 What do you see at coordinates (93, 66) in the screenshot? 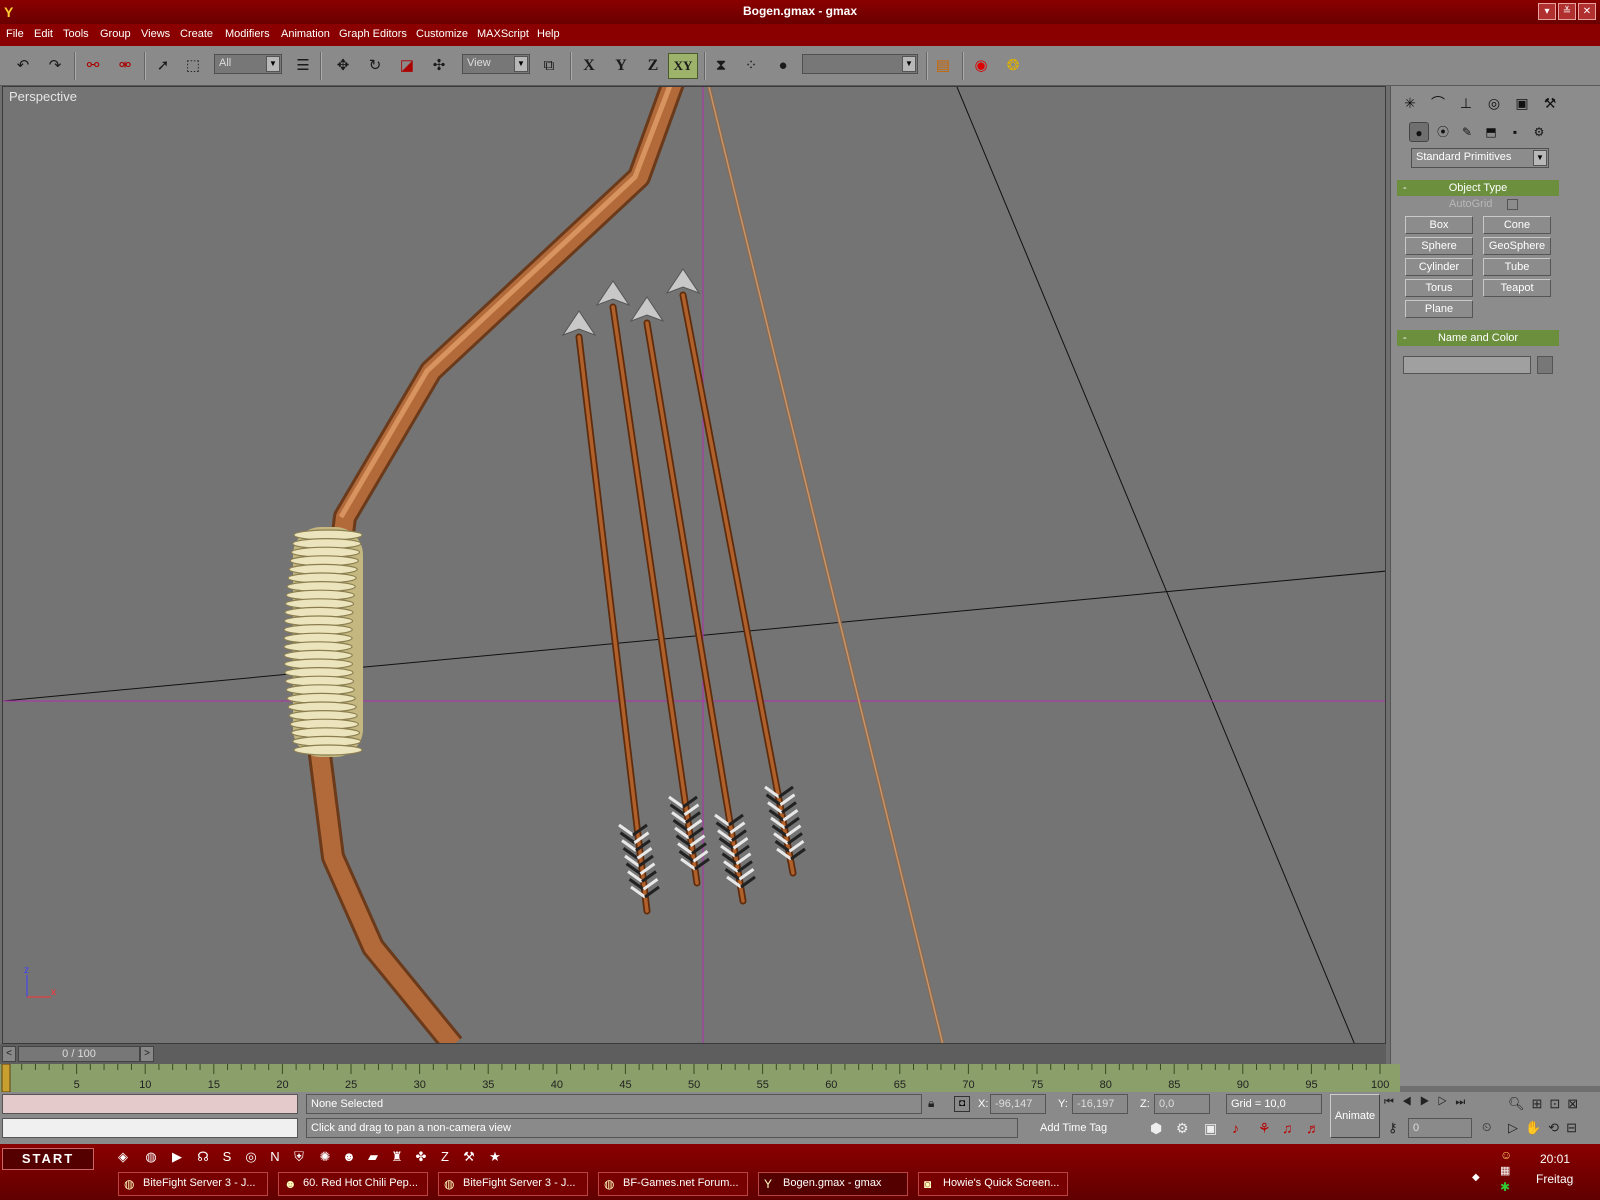
I see `select-and-link-icon: ⚯` at bounding box center [93, 66].